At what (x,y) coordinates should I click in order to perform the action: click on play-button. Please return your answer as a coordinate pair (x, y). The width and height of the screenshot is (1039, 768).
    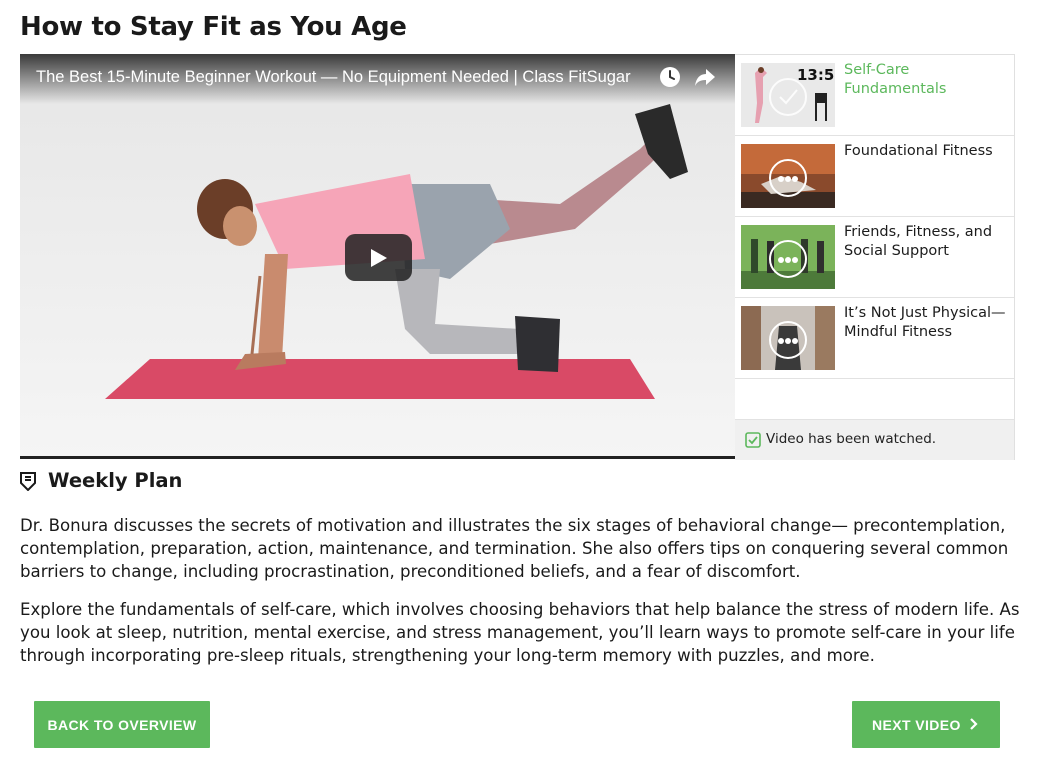
    Looking at the image, I should click on (378, 257).